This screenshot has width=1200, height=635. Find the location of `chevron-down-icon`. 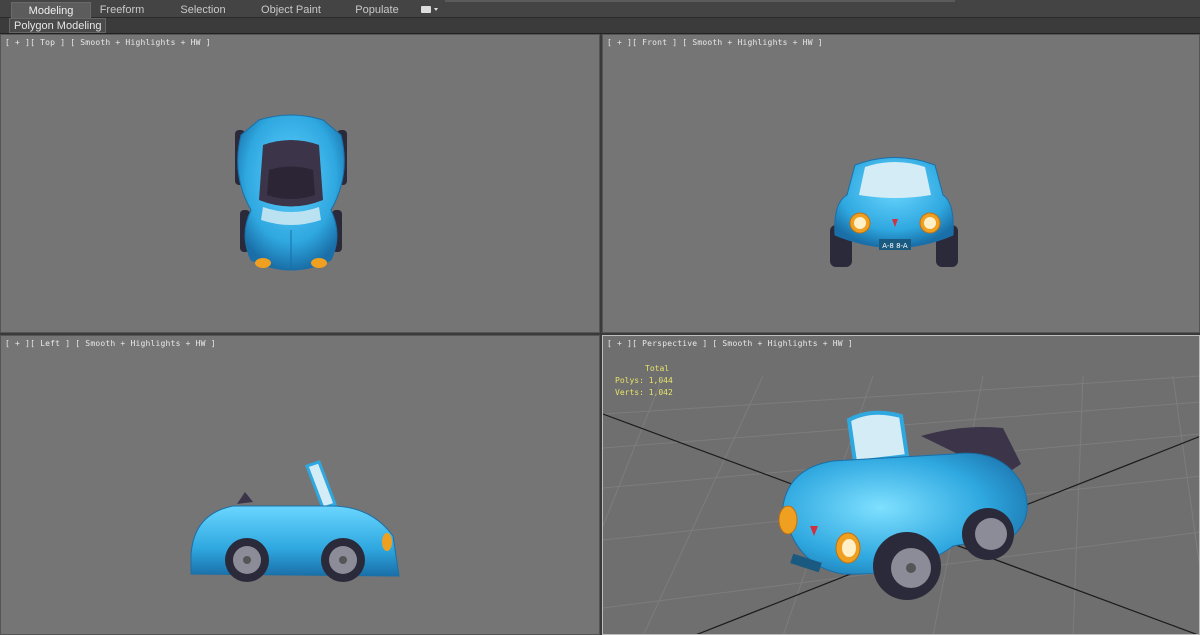

chevron-down-icon is located at coordinates (436, 9).